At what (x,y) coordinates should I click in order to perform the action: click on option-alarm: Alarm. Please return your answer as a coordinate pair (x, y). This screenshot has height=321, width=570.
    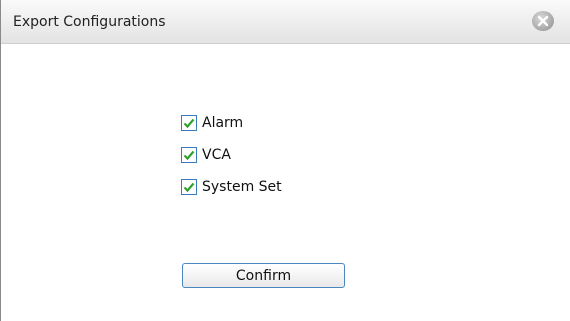
    Looking at the image, I should click on (212, 123).